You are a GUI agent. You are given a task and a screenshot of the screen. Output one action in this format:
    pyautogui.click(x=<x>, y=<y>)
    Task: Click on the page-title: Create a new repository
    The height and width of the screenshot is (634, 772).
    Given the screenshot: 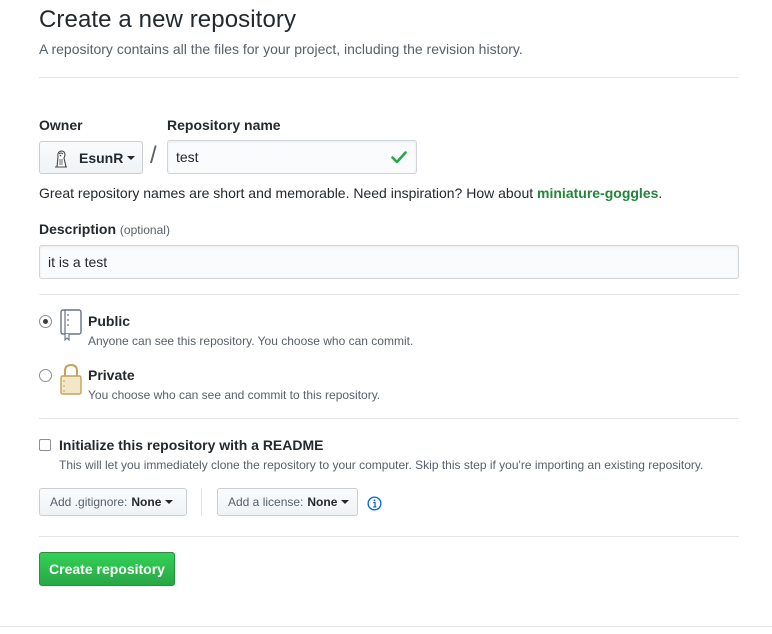 What is the action you would take?
    pyautogui.click(x=168, y=19)
    